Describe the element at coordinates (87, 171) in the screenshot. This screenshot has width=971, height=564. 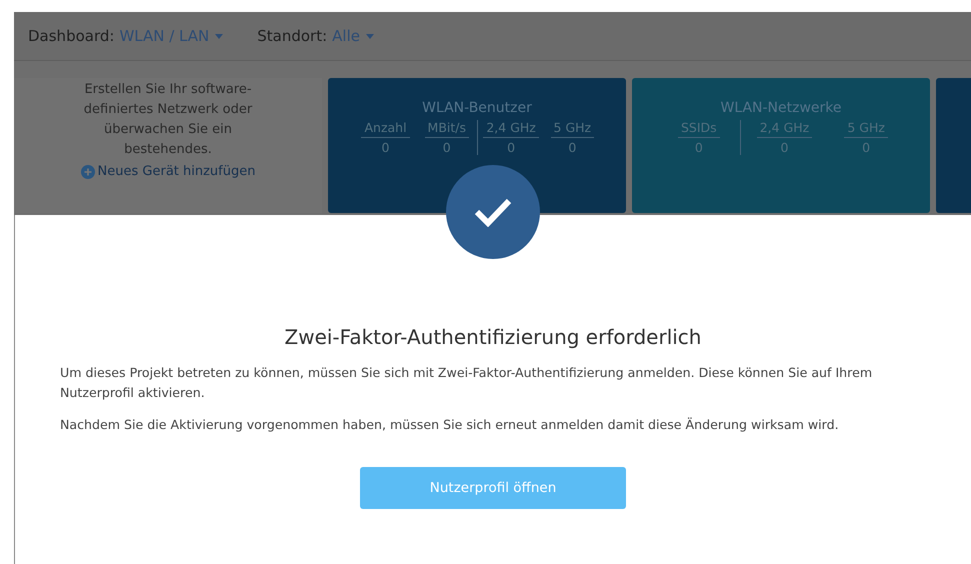
I see `plus-icon` at that location.